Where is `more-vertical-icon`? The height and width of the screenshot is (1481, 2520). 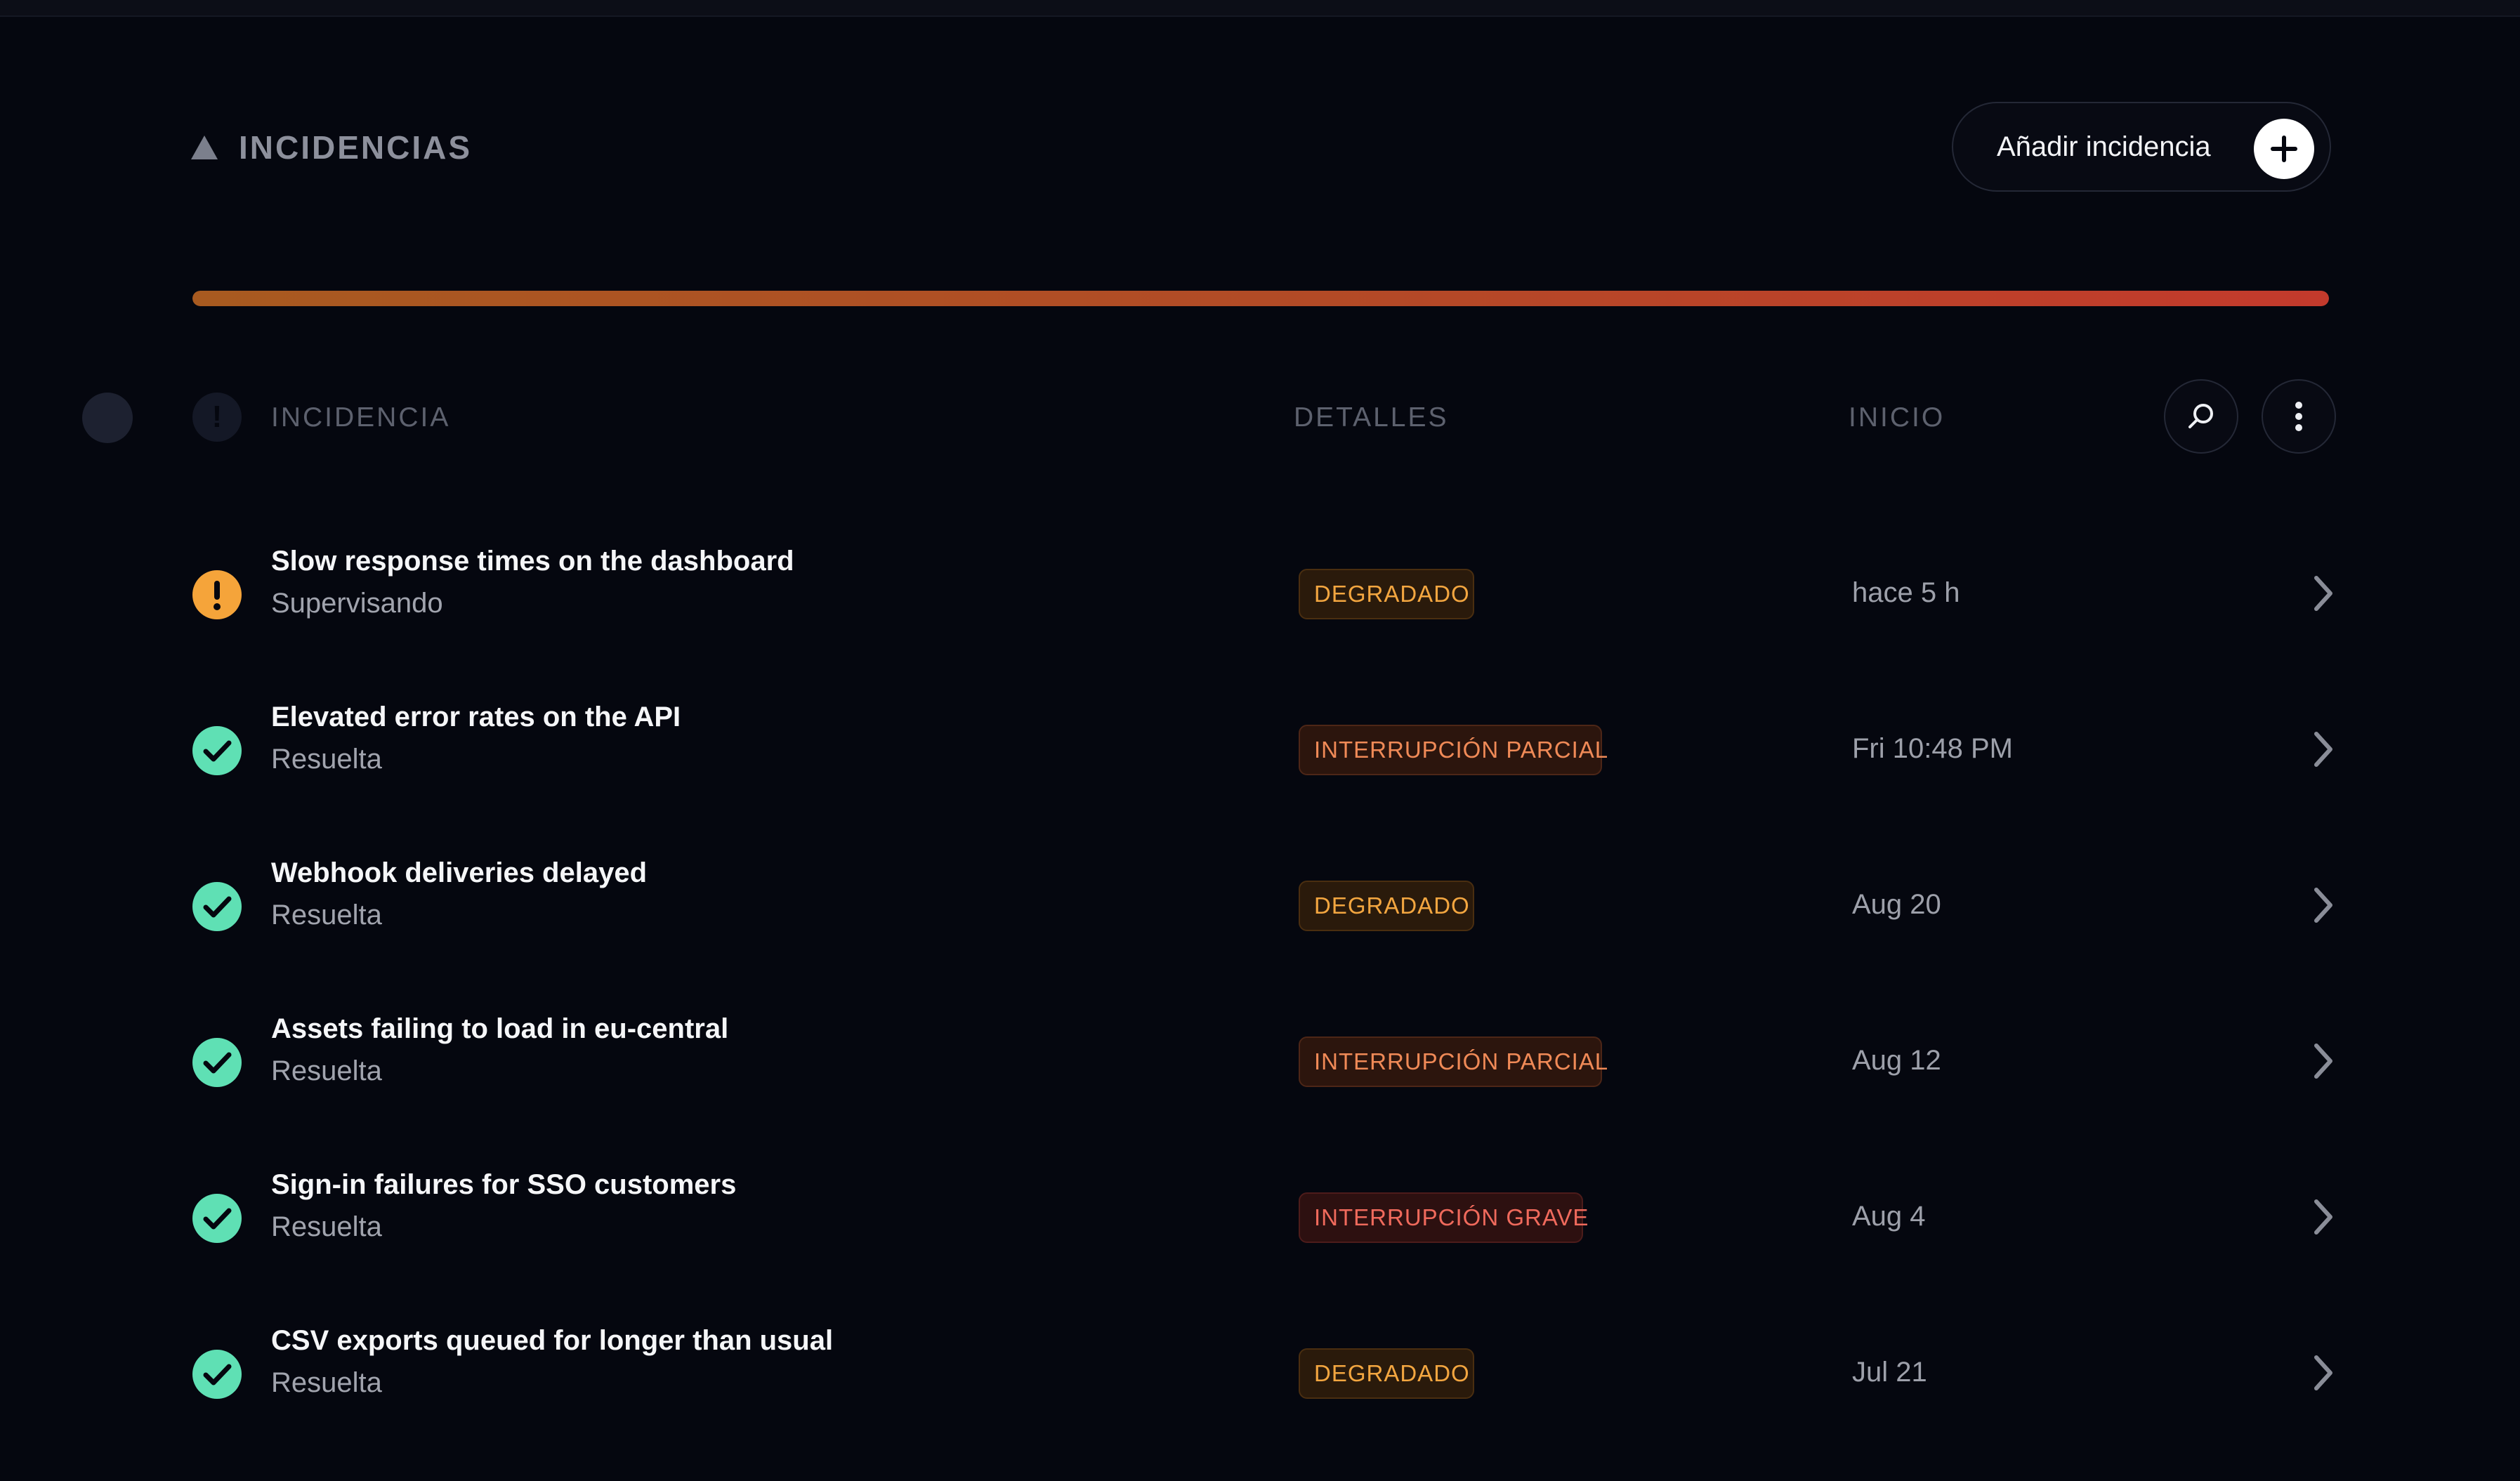 more-vertical-icon is located at coordinates (2298, 416).